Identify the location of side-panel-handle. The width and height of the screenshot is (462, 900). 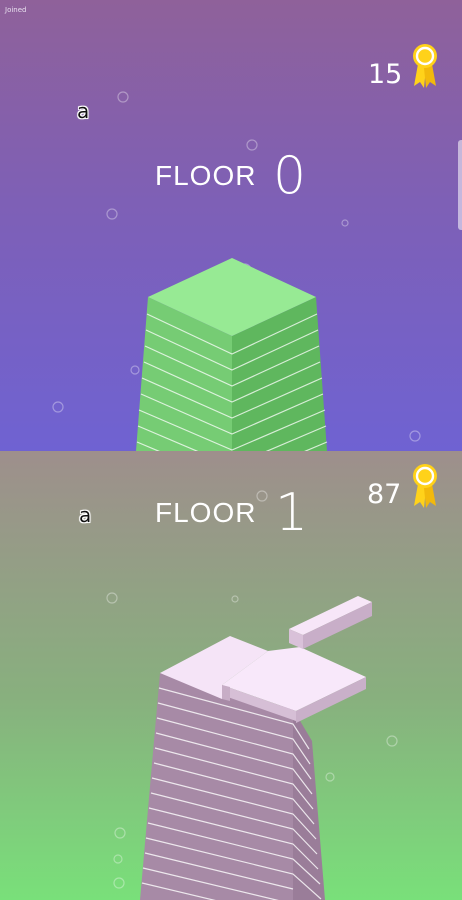
(460, 185).